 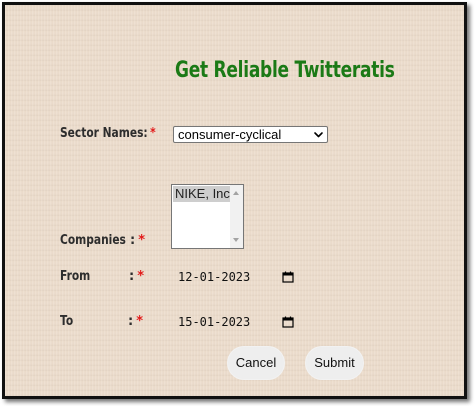 I want to click on listbox-scrollbar, so click(x=236, y=216).